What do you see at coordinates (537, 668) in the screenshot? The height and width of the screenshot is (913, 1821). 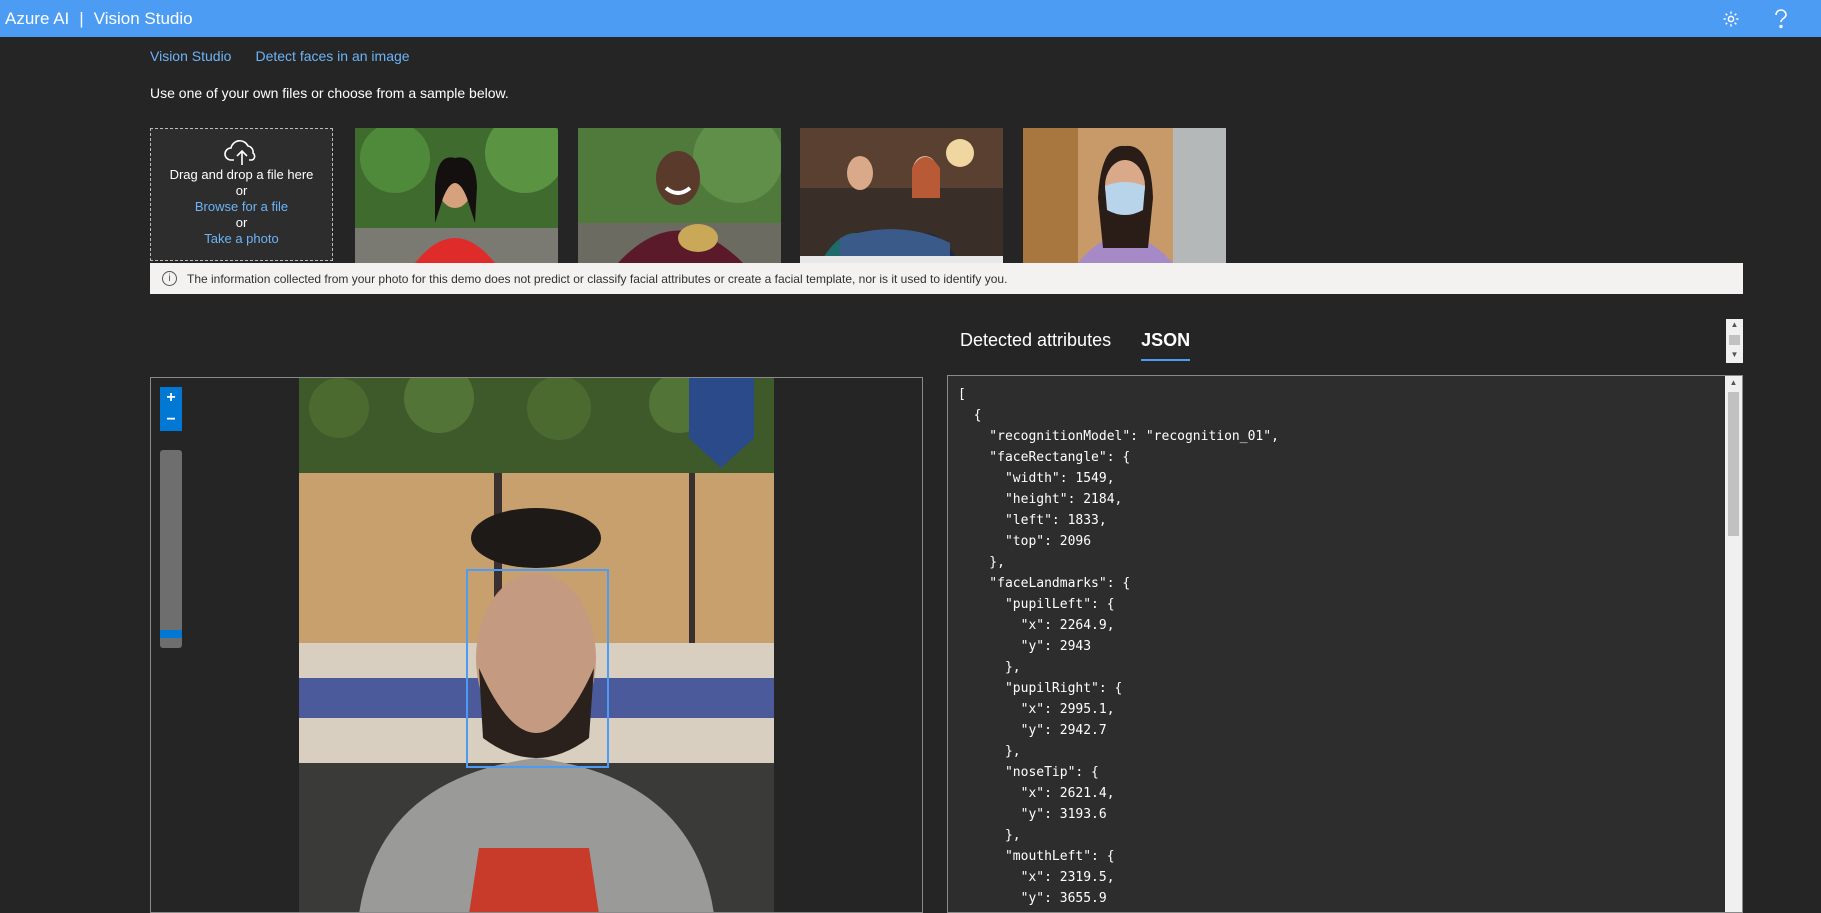 I see `face-bounding-box` at bounding box center [537, 668].